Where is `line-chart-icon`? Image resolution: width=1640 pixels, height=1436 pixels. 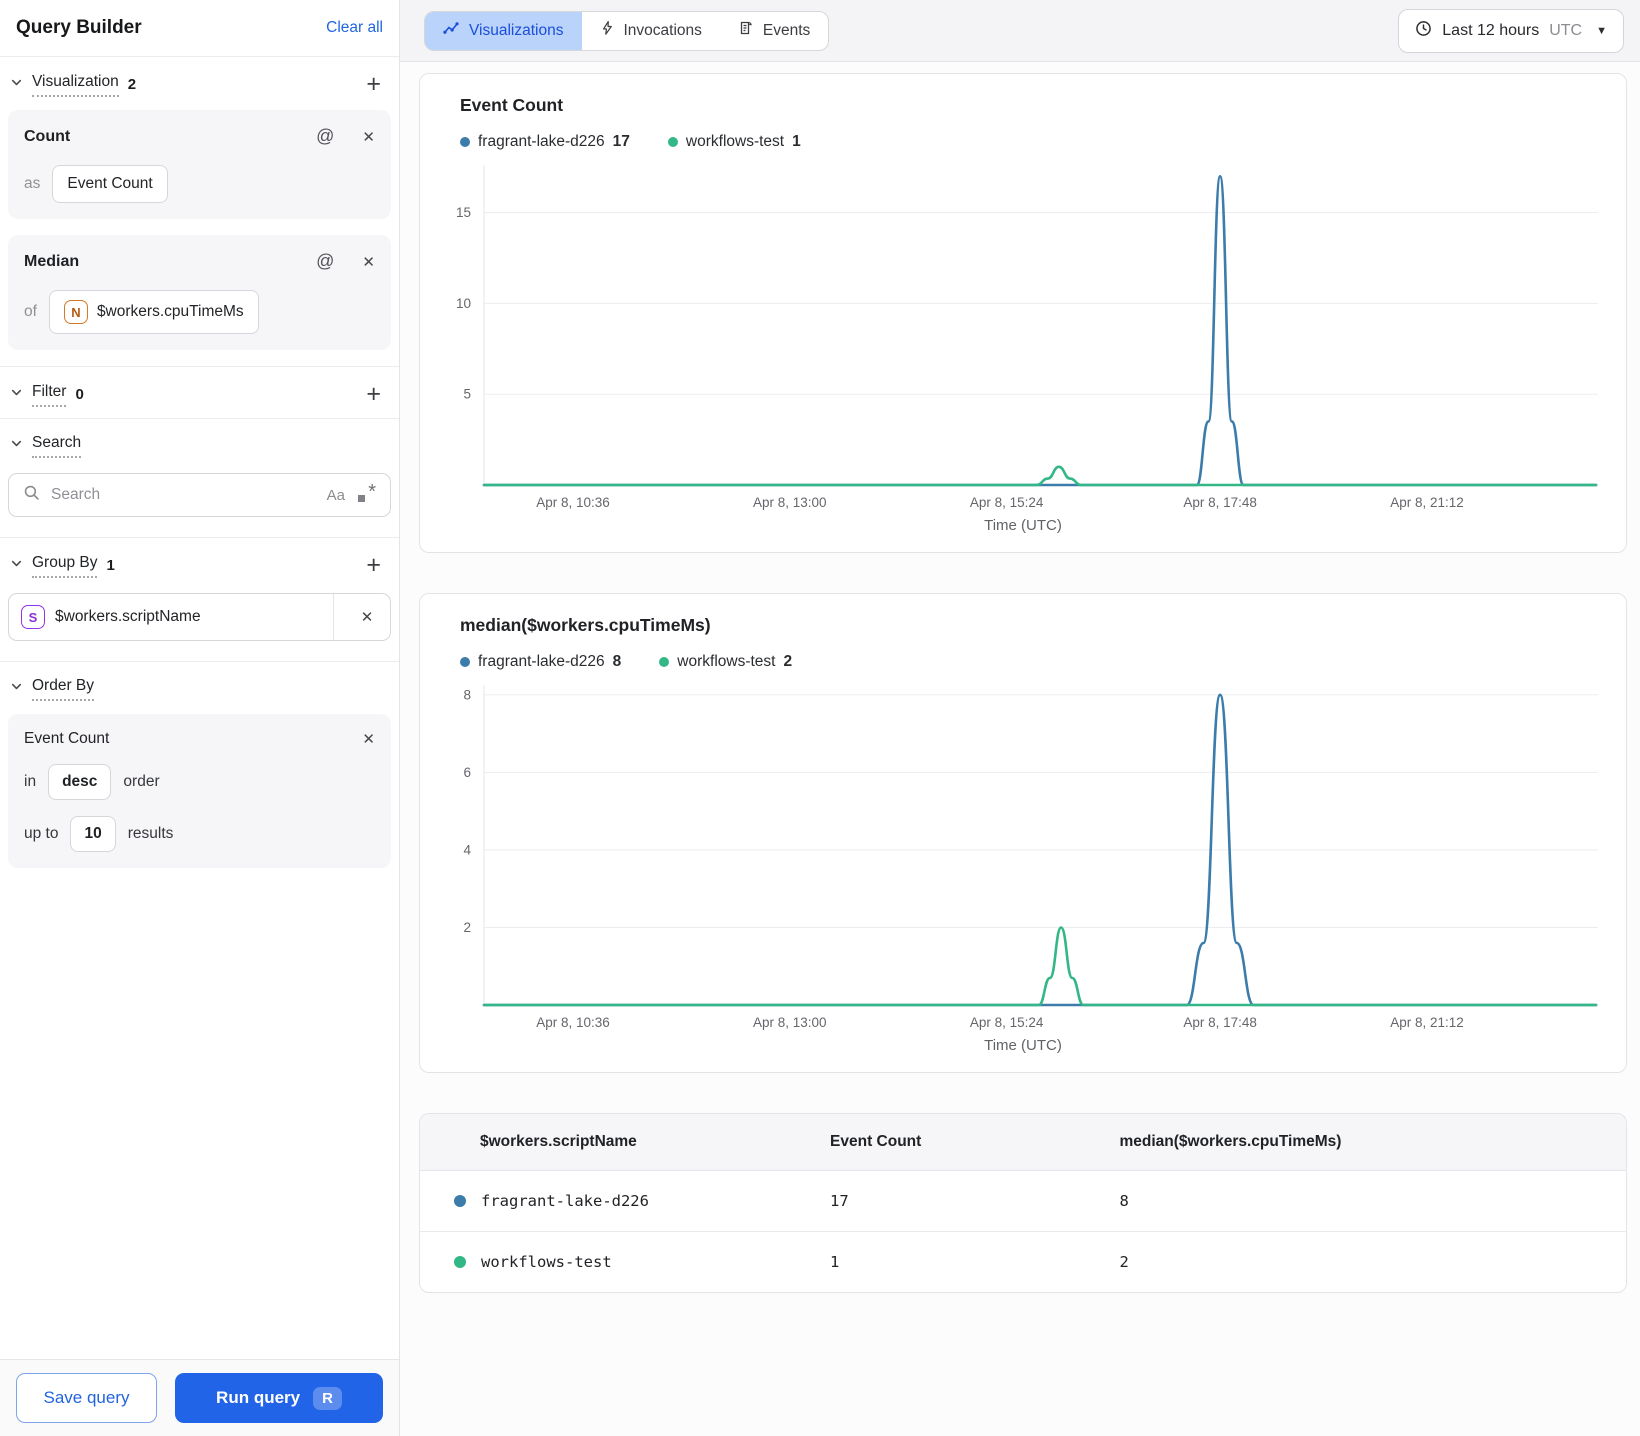
line-chart-icon is located at coordinates (451, 31).